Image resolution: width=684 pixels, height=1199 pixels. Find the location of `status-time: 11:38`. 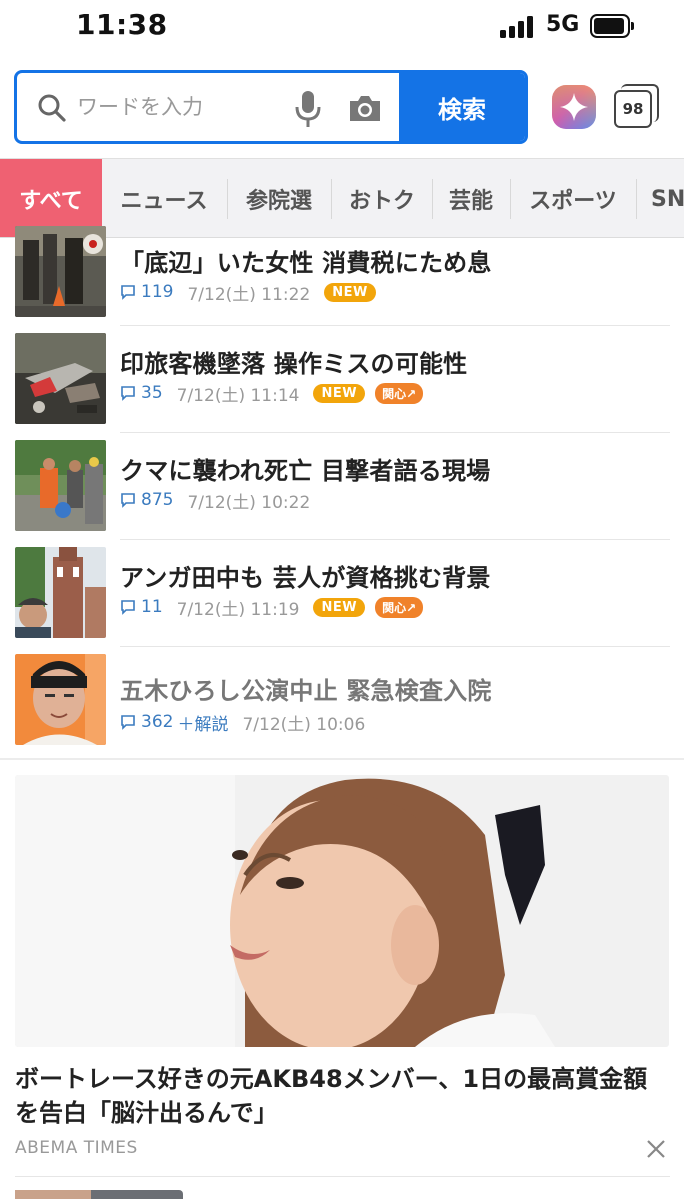

status-time: 11:38 is located at coordinates (122, 24).